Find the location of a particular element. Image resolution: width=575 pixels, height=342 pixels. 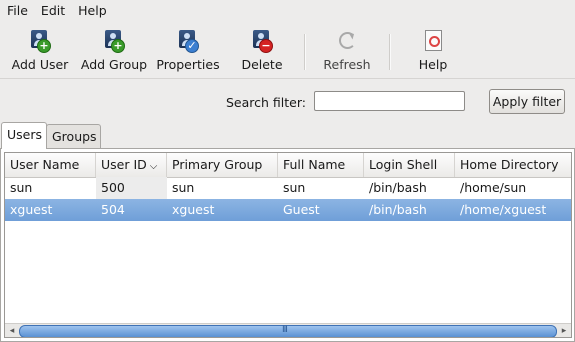

scrollbar-grip: III is located at coordinates (285, 330).